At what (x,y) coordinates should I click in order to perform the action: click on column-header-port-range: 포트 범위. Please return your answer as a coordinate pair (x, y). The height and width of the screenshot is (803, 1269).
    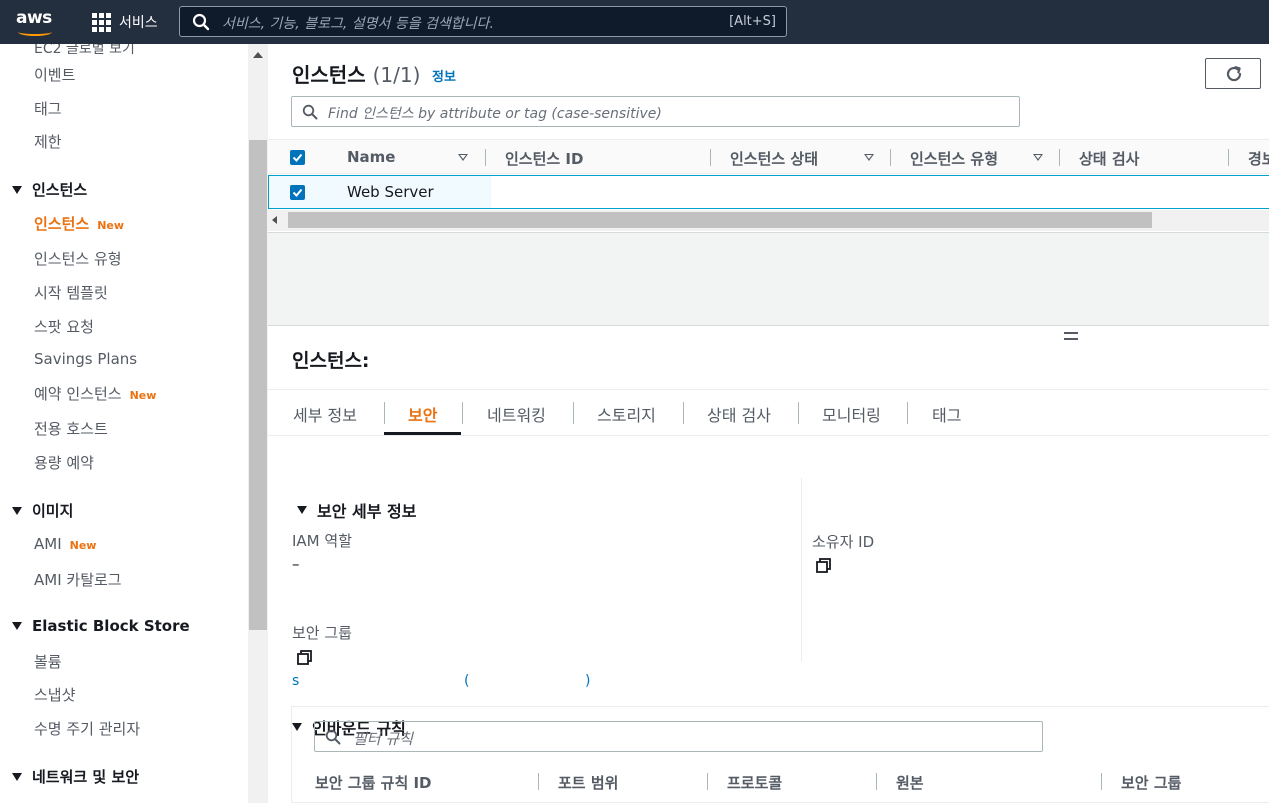
    Looking at the image, I should click on (588, 782).